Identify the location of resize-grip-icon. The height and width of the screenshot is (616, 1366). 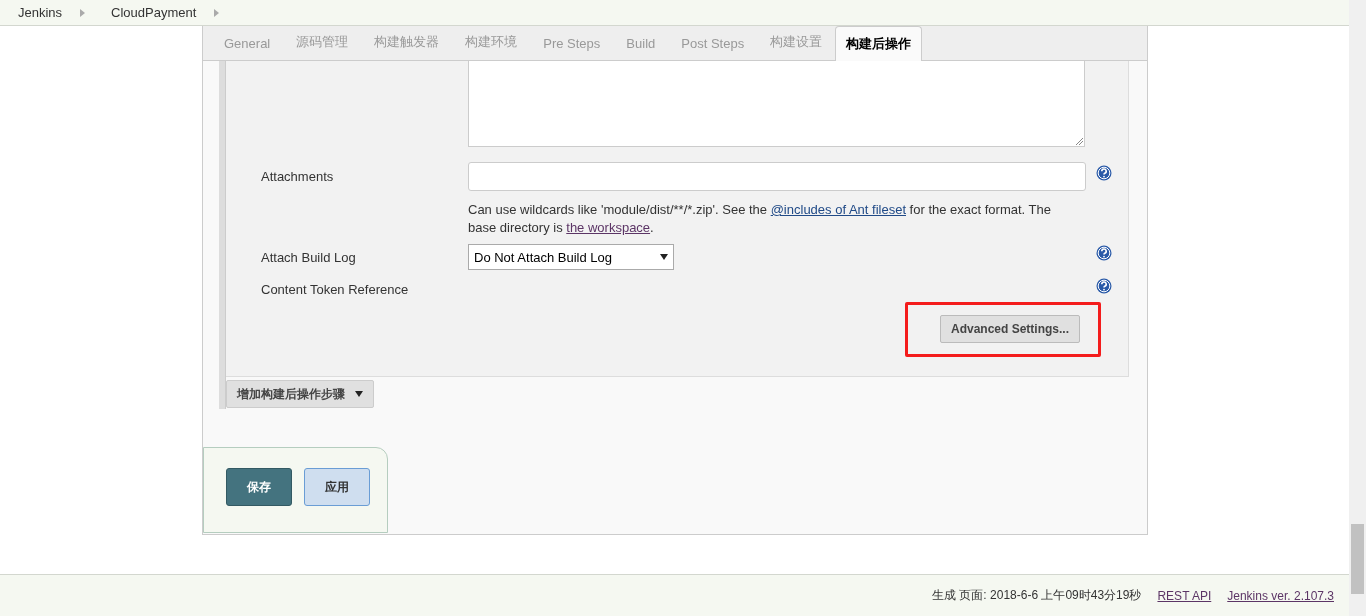
(1079, 141).